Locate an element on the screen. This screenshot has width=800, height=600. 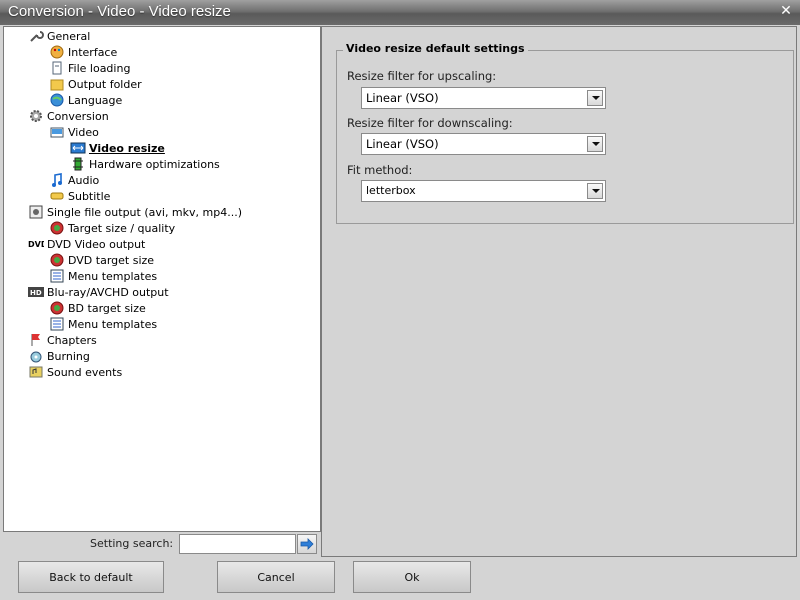
tree-item-chapters: Chapters is located at coordinates (62, 340).